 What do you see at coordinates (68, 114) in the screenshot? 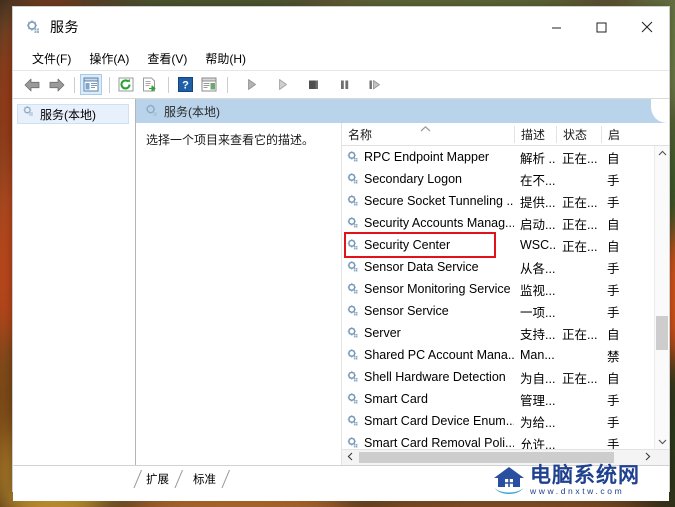
I see `sidebar-item-label: 服务(本地)` at bounding box center [68, 114].